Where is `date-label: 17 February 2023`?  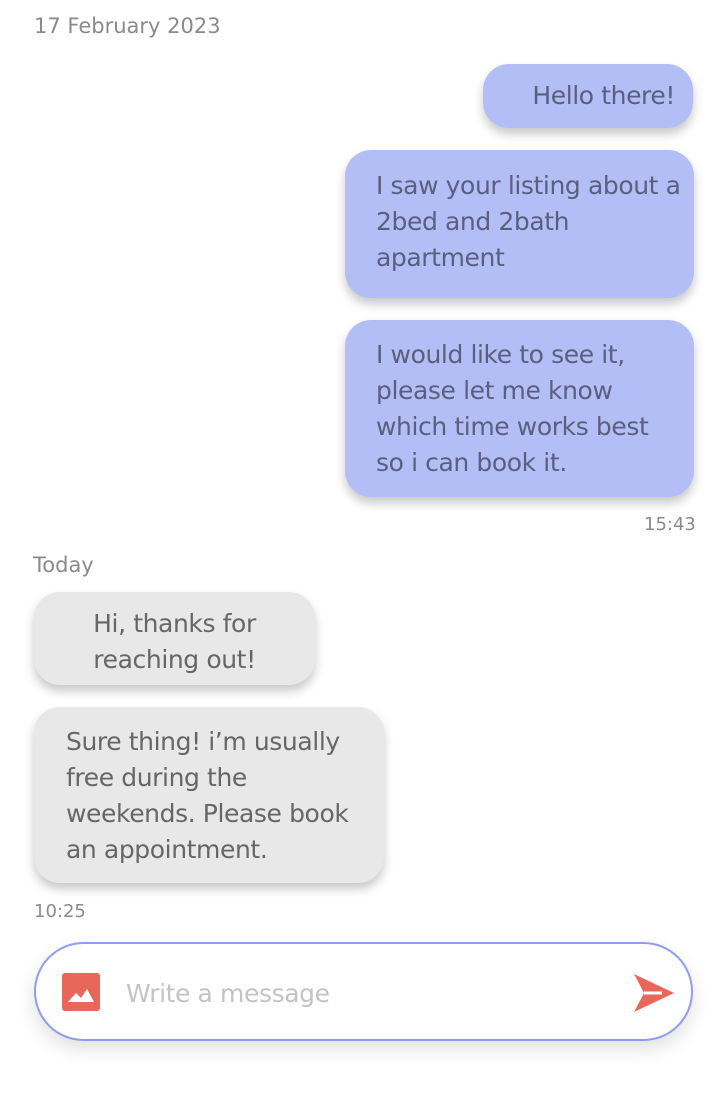
date-label: 17 February 2023 is located at coordinates (127, 26).